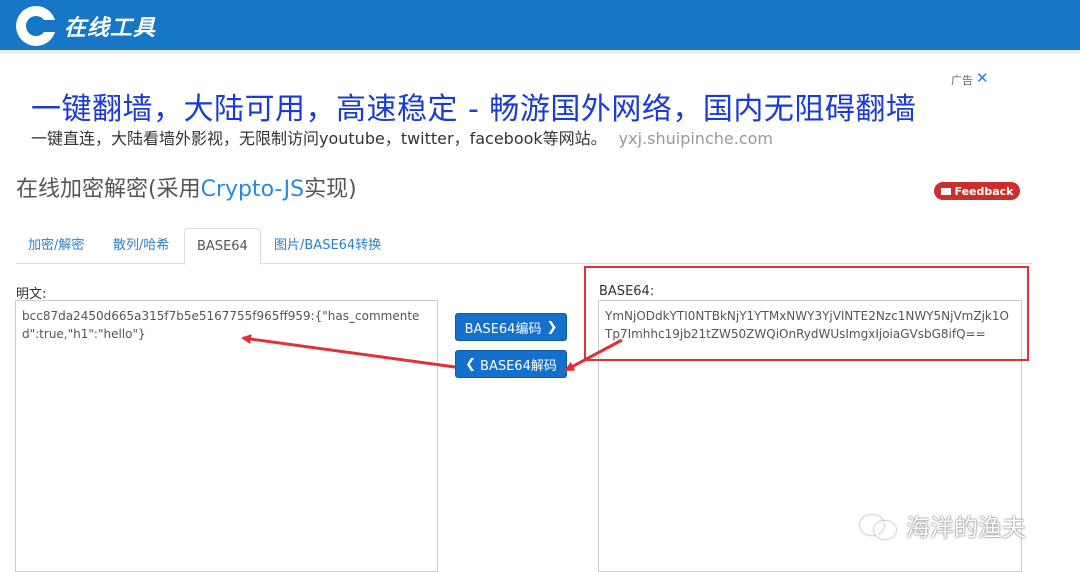  Describe the element at coordinates (966, 528) in the screenshot. I see `watermark-text: 海洋的渔夫` at that location.